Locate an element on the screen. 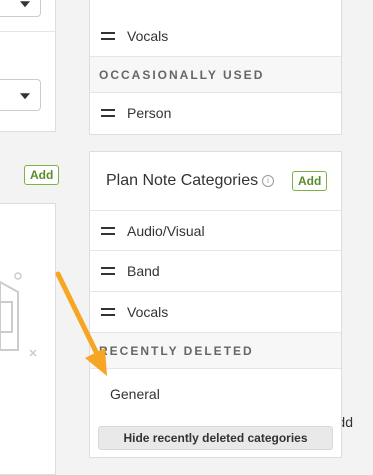  hide-recently-deleted-button: Hide recently deleted categories is located at coordinates (215, 438).